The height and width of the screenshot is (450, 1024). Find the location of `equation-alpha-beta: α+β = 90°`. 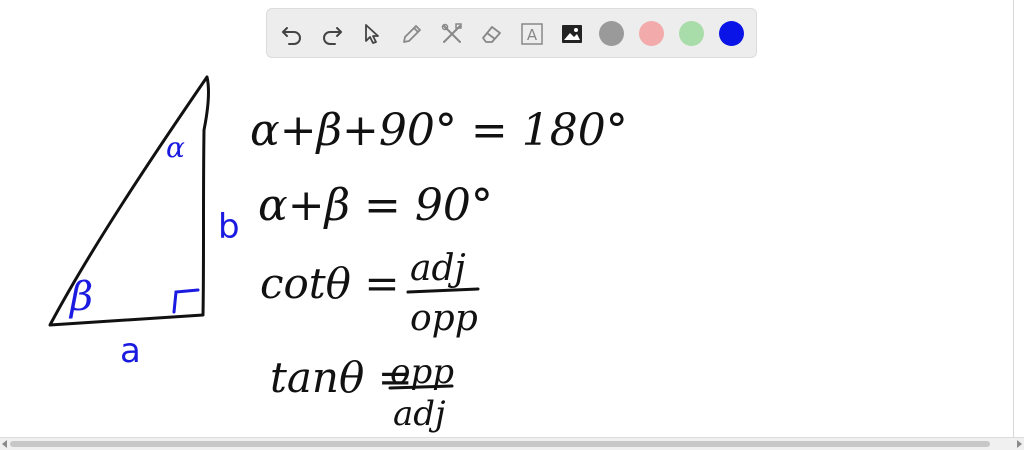

equation-alpha-beta: α+β = 90° is located at coordinates (375, 205).